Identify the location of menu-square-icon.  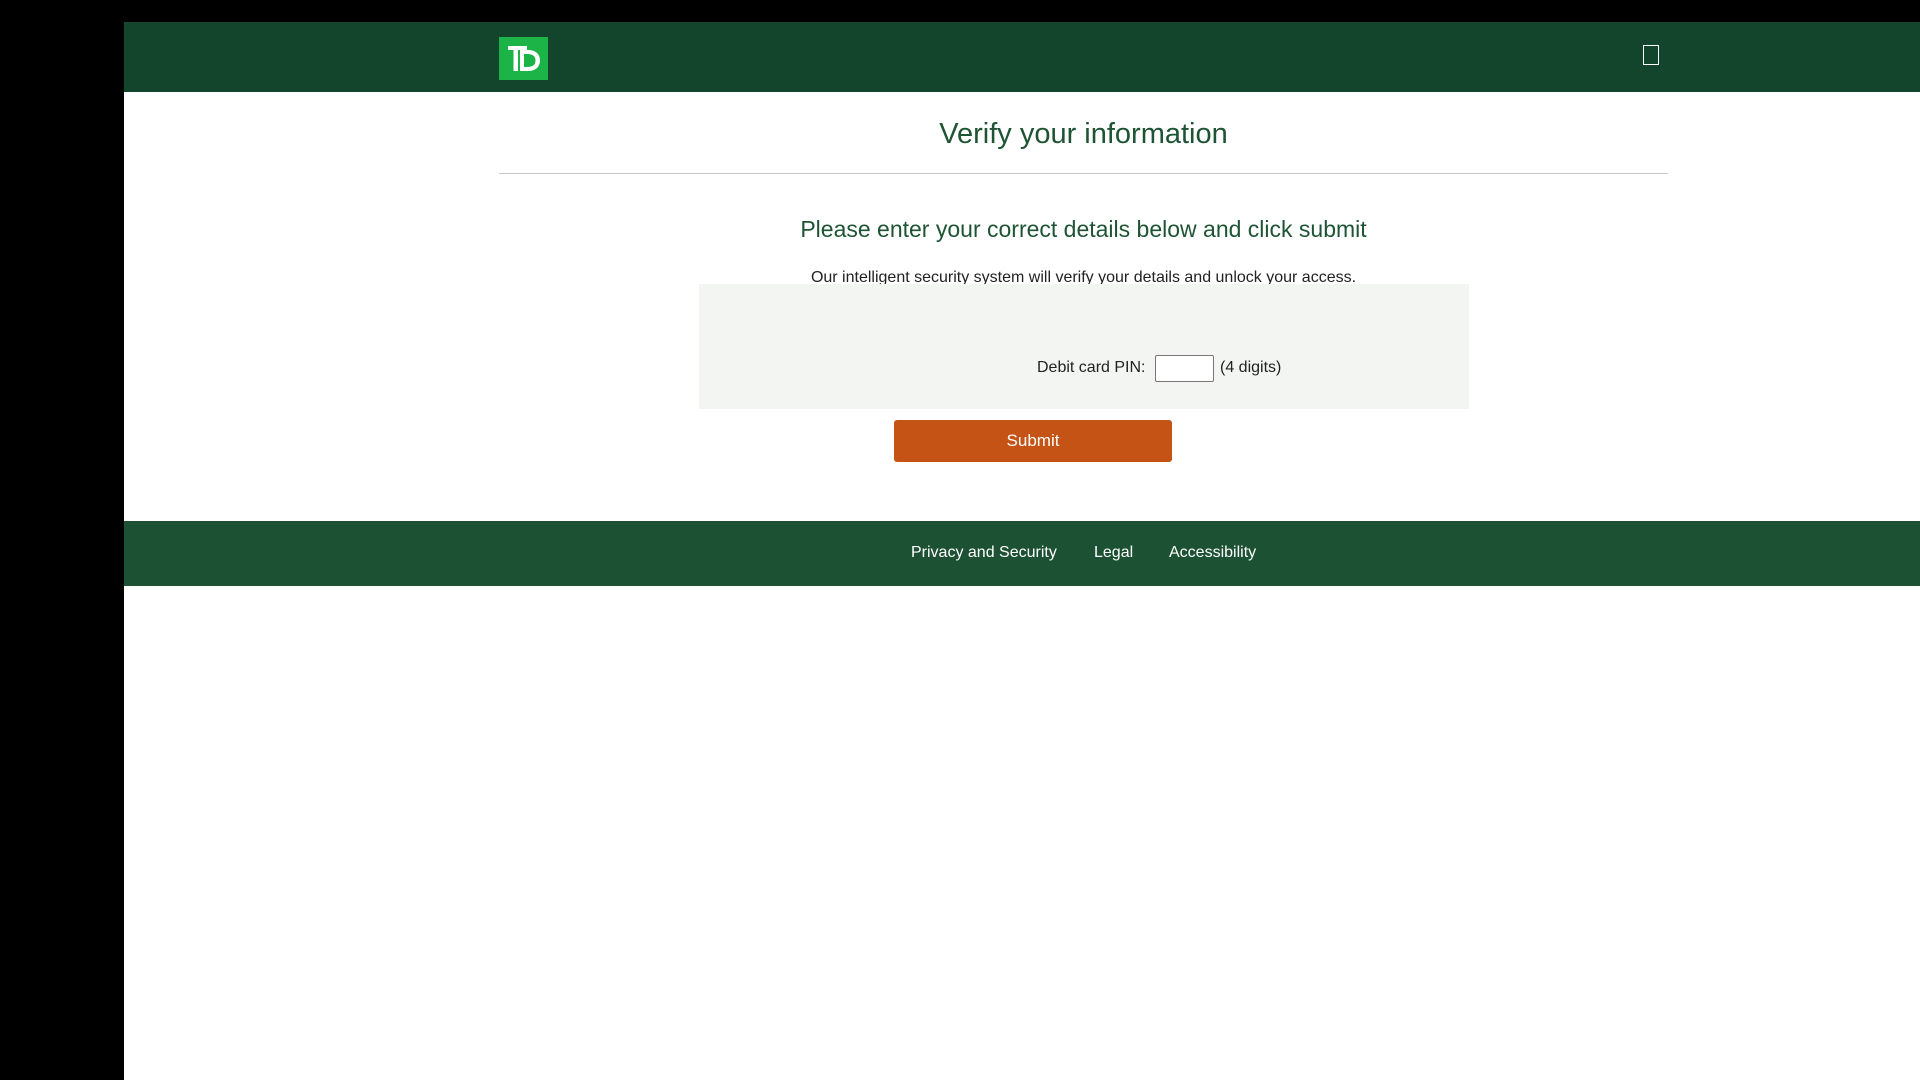
(1651, 55).